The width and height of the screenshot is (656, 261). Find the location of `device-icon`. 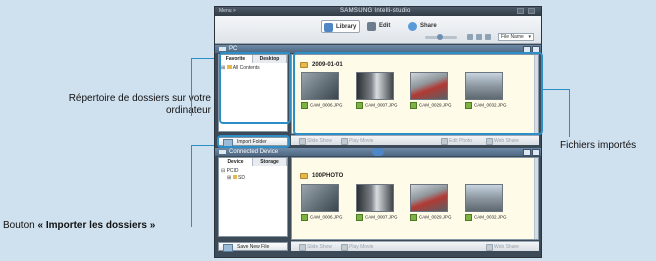

device-icon is located at coordinates (222, 152).